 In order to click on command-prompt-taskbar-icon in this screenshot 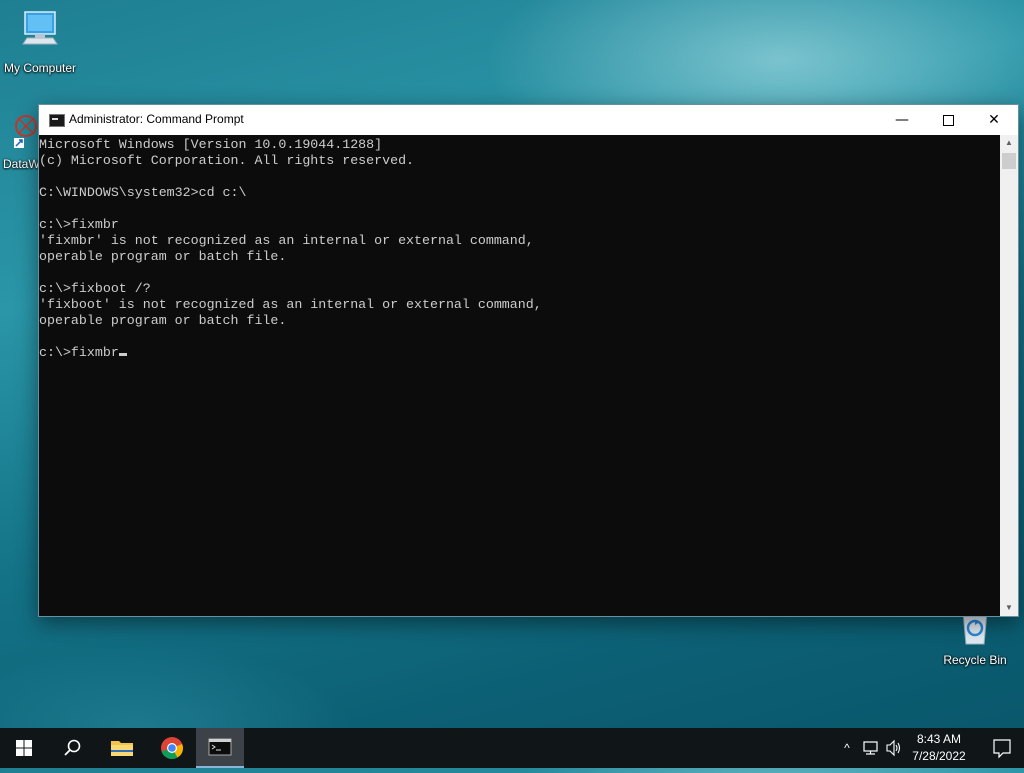, I will do `click(220, 747)`.